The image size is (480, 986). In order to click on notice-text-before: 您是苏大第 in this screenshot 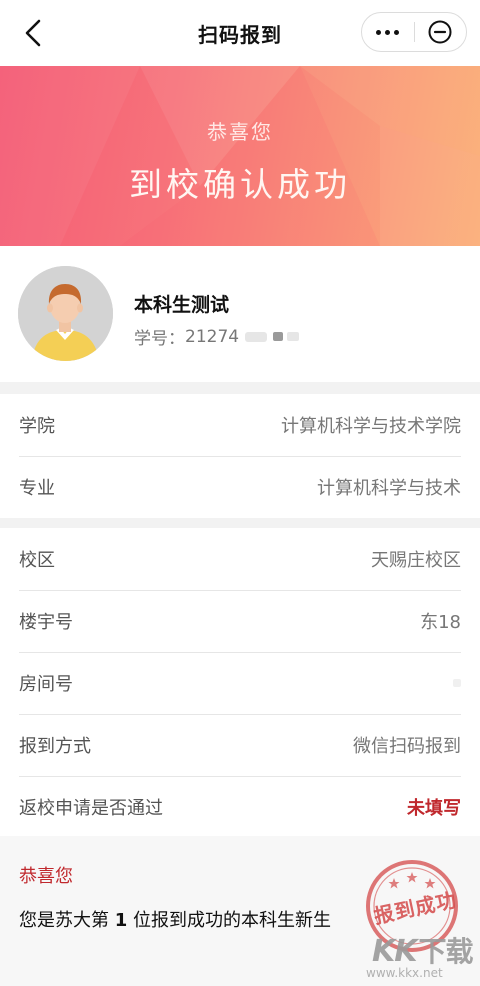, I will do `click(67, 920)`.